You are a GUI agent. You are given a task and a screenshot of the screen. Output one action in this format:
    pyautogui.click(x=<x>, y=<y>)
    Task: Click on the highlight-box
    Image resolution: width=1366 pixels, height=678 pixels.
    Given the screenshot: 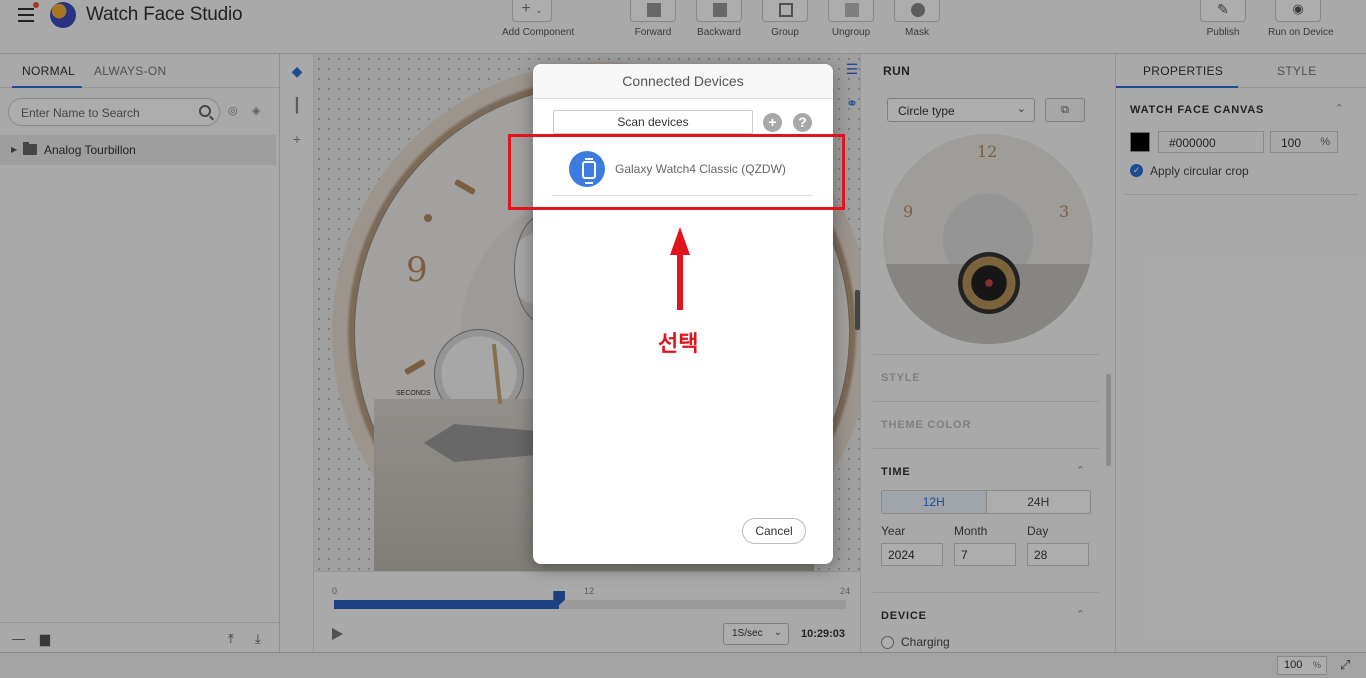 What is the action you would take?
    pyautogui.click(x=676, y=172)
    